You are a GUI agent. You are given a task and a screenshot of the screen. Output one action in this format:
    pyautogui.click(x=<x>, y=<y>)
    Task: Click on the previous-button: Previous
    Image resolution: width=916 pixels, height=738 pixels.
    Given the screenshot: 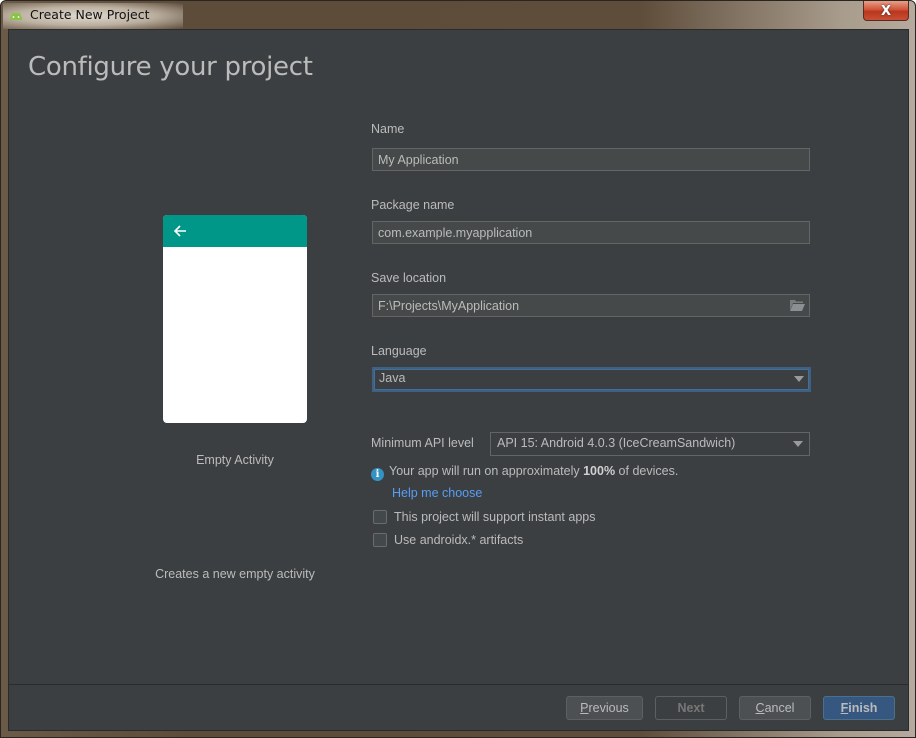 What is the action you would take?
    pyautogui.click(x=604, y=708)
    